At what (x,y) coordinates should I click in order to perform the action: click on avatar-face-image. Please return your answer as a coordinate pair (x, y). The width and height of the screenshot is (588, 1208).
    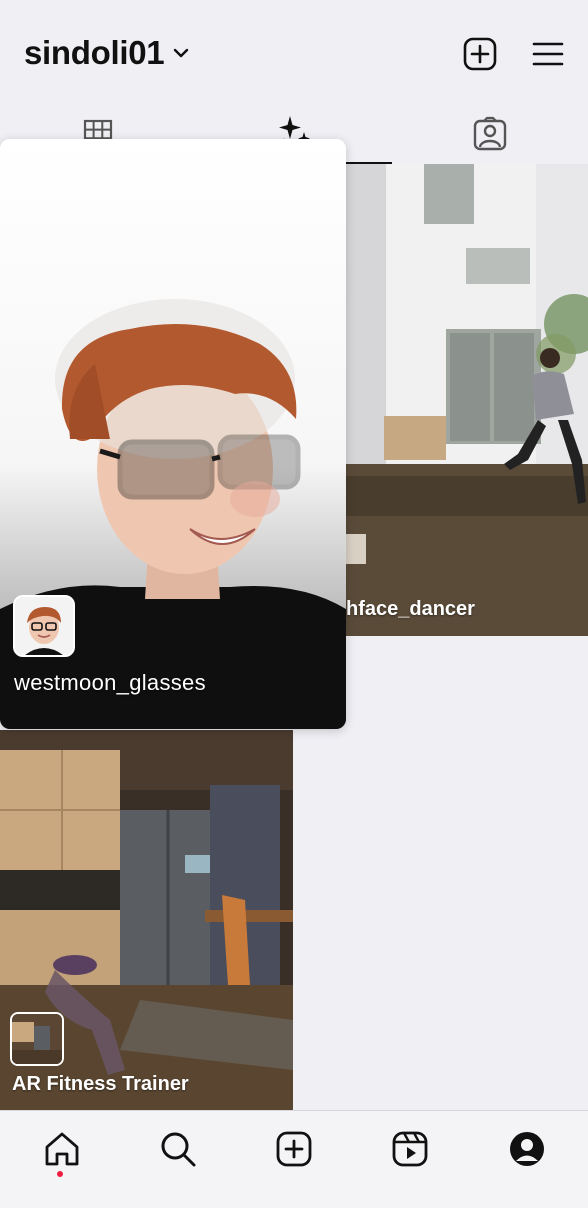
    Looking at the image, I should click on (44, 626).